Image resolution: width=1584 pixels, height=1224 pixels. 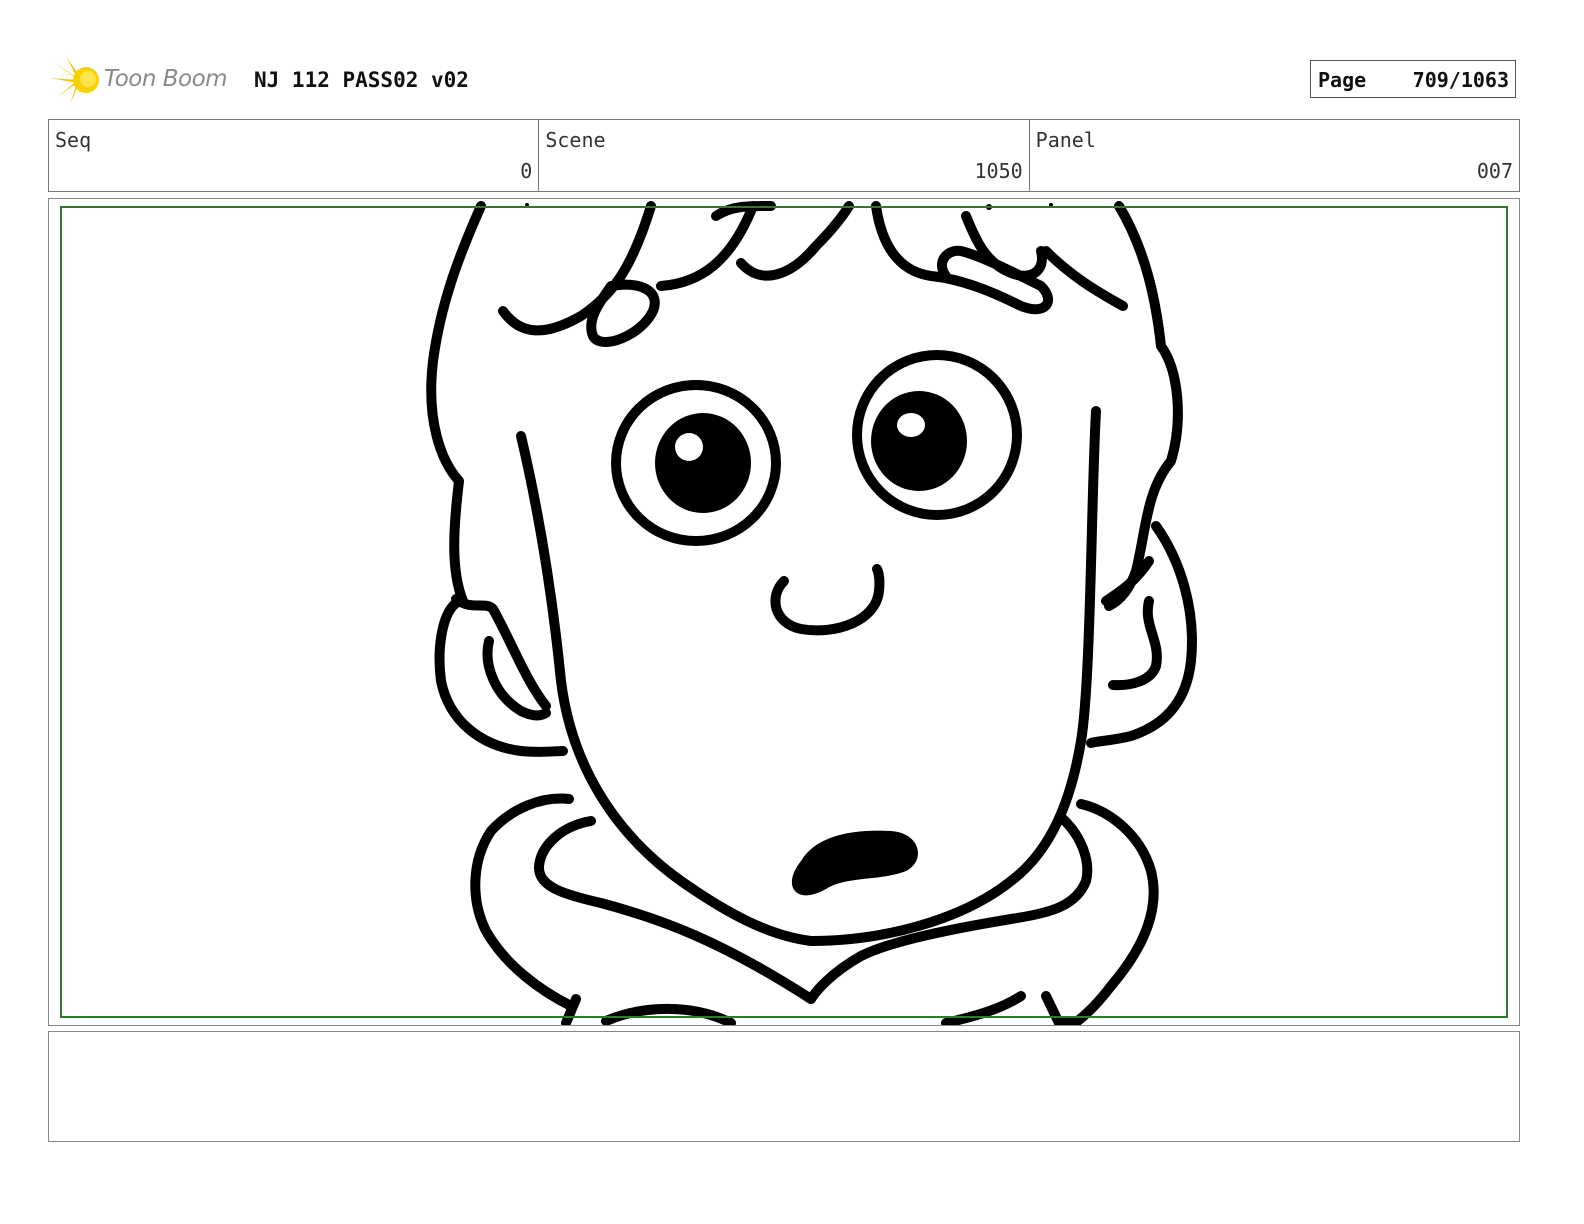 What do you see at coordinates (1342, 80) in the screenshot?
I see `page-label: Page` at bounding box center [1342, 80].